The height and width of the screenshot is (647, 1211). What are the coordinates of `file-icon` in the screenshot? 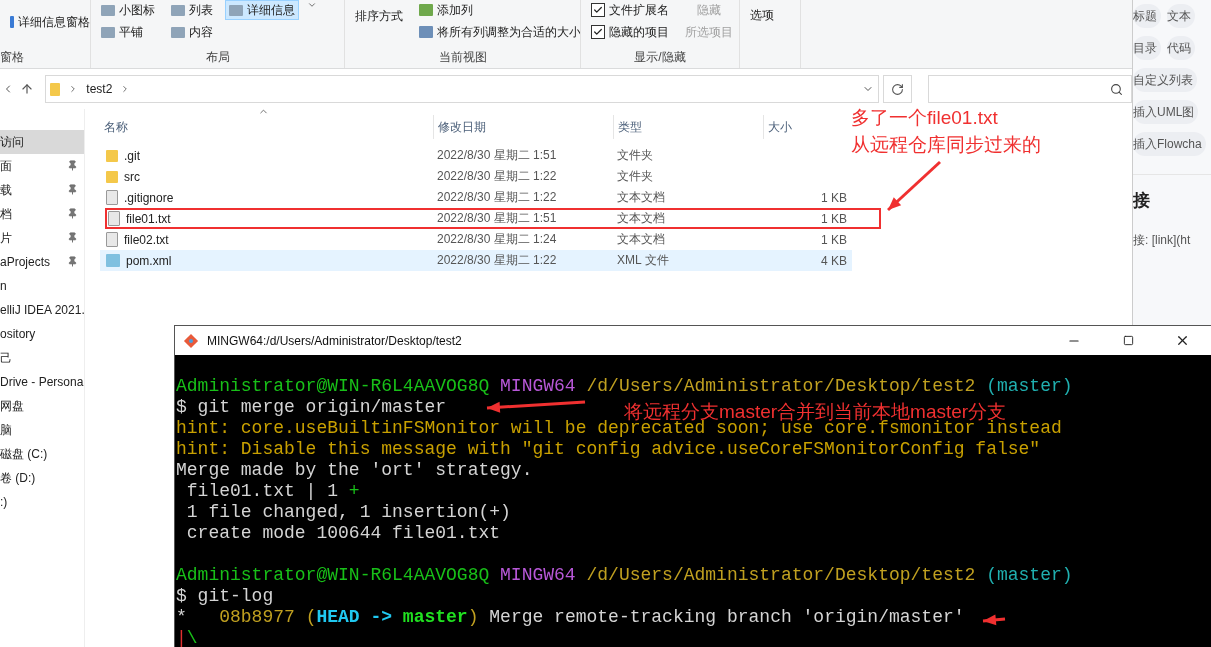 It's located at (113, 260).